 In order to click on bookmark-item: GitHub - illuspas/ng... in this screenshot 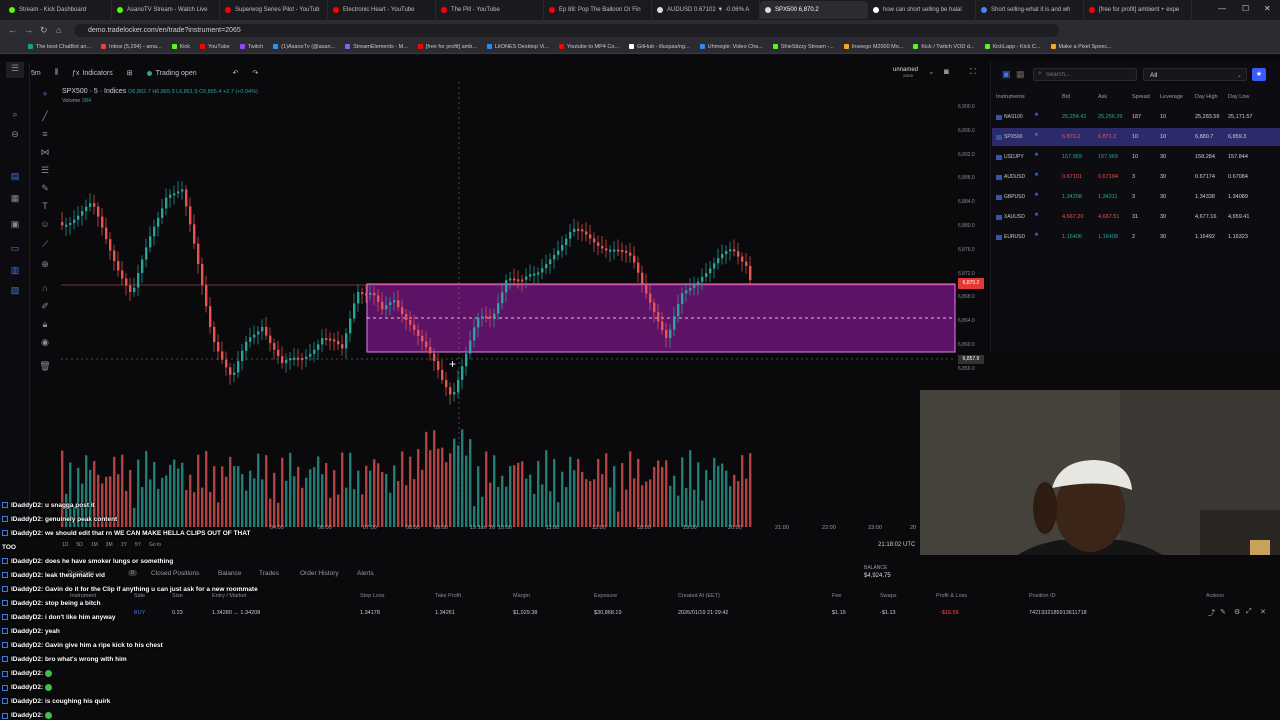, I will do `click(659, 47)`.